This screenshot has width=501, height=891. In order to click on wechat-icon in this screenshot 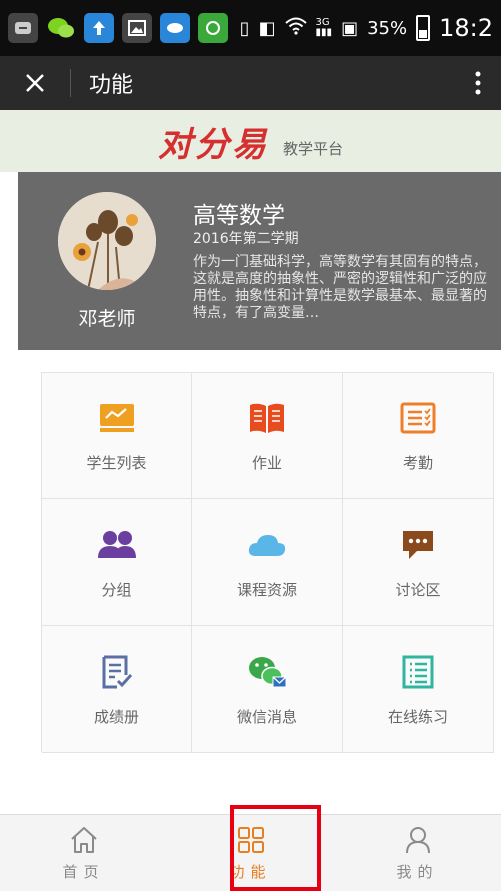, I will do `click(267, 672)`.